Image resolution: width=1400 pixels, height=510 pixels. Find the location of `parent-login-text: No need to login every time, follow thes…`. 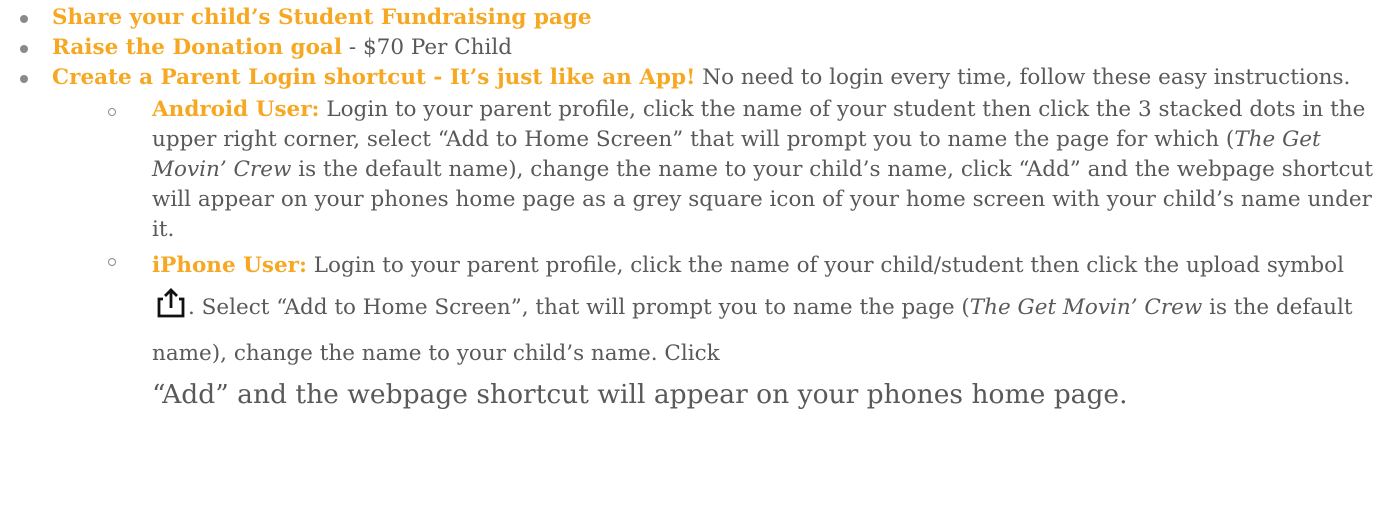

parent-login-text: No need to login every time, follow thes… is located at coordinates (1023, 77).